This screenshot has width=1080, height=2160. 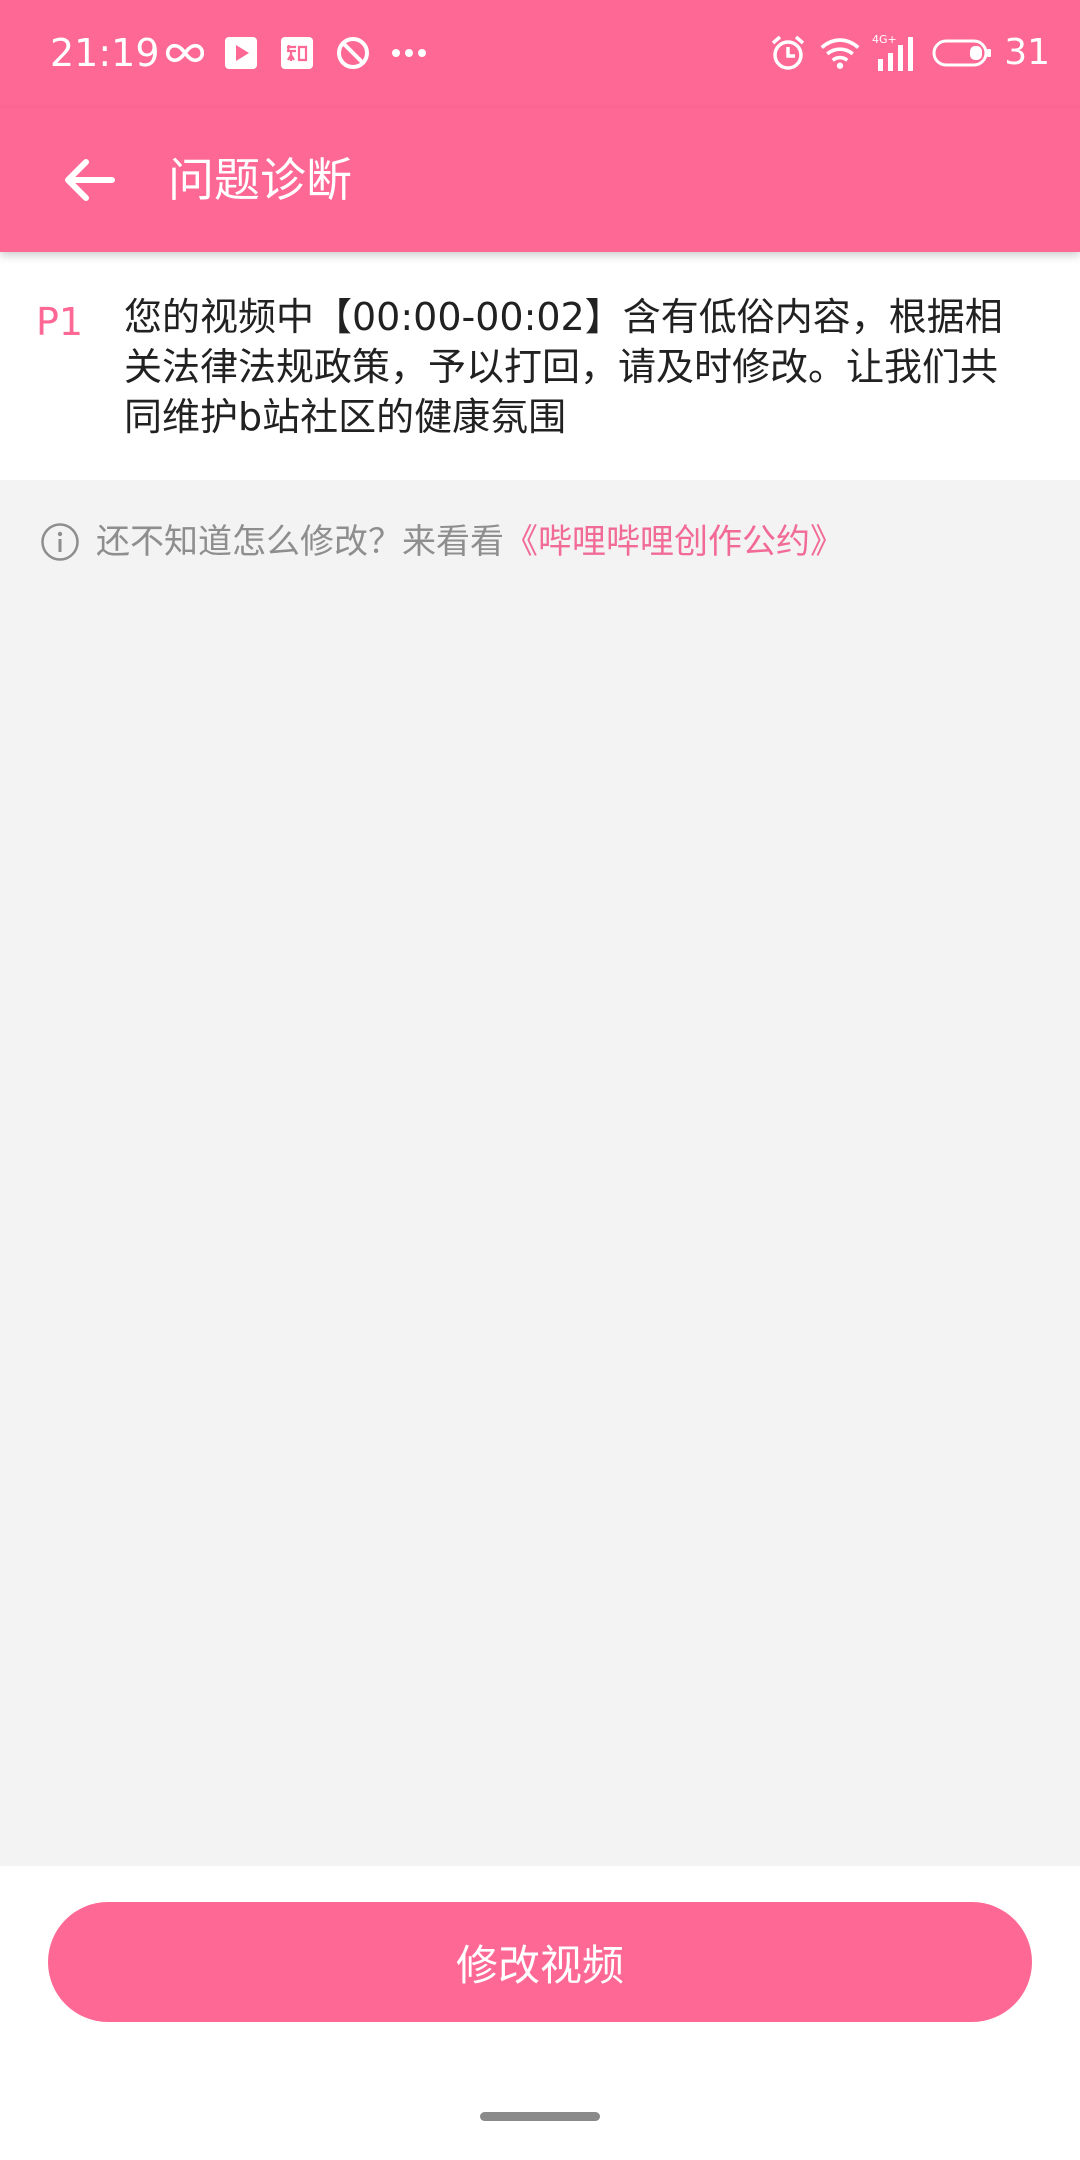 What do you see at coordinates (60, 322) in the screenshot?
I see `issue-part-tag: P1` at bounding box center [60, 322].